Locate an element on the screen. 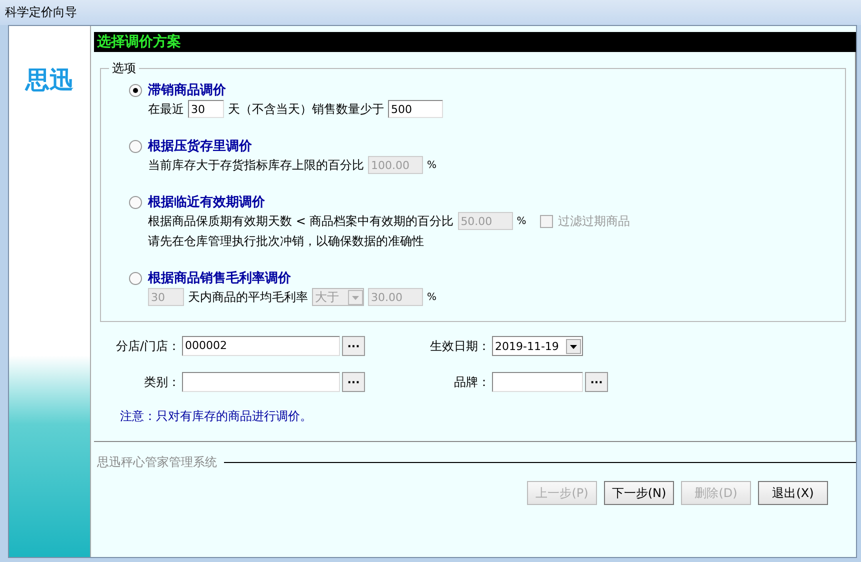  input-field: 30 is located at coordinates (206, 109).